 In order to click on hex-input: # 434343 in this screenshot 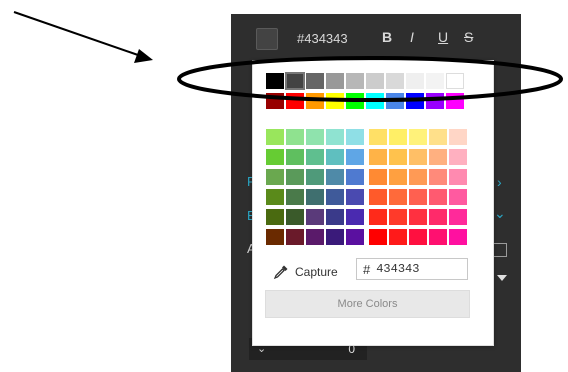, I will do `click(412, 269)`.